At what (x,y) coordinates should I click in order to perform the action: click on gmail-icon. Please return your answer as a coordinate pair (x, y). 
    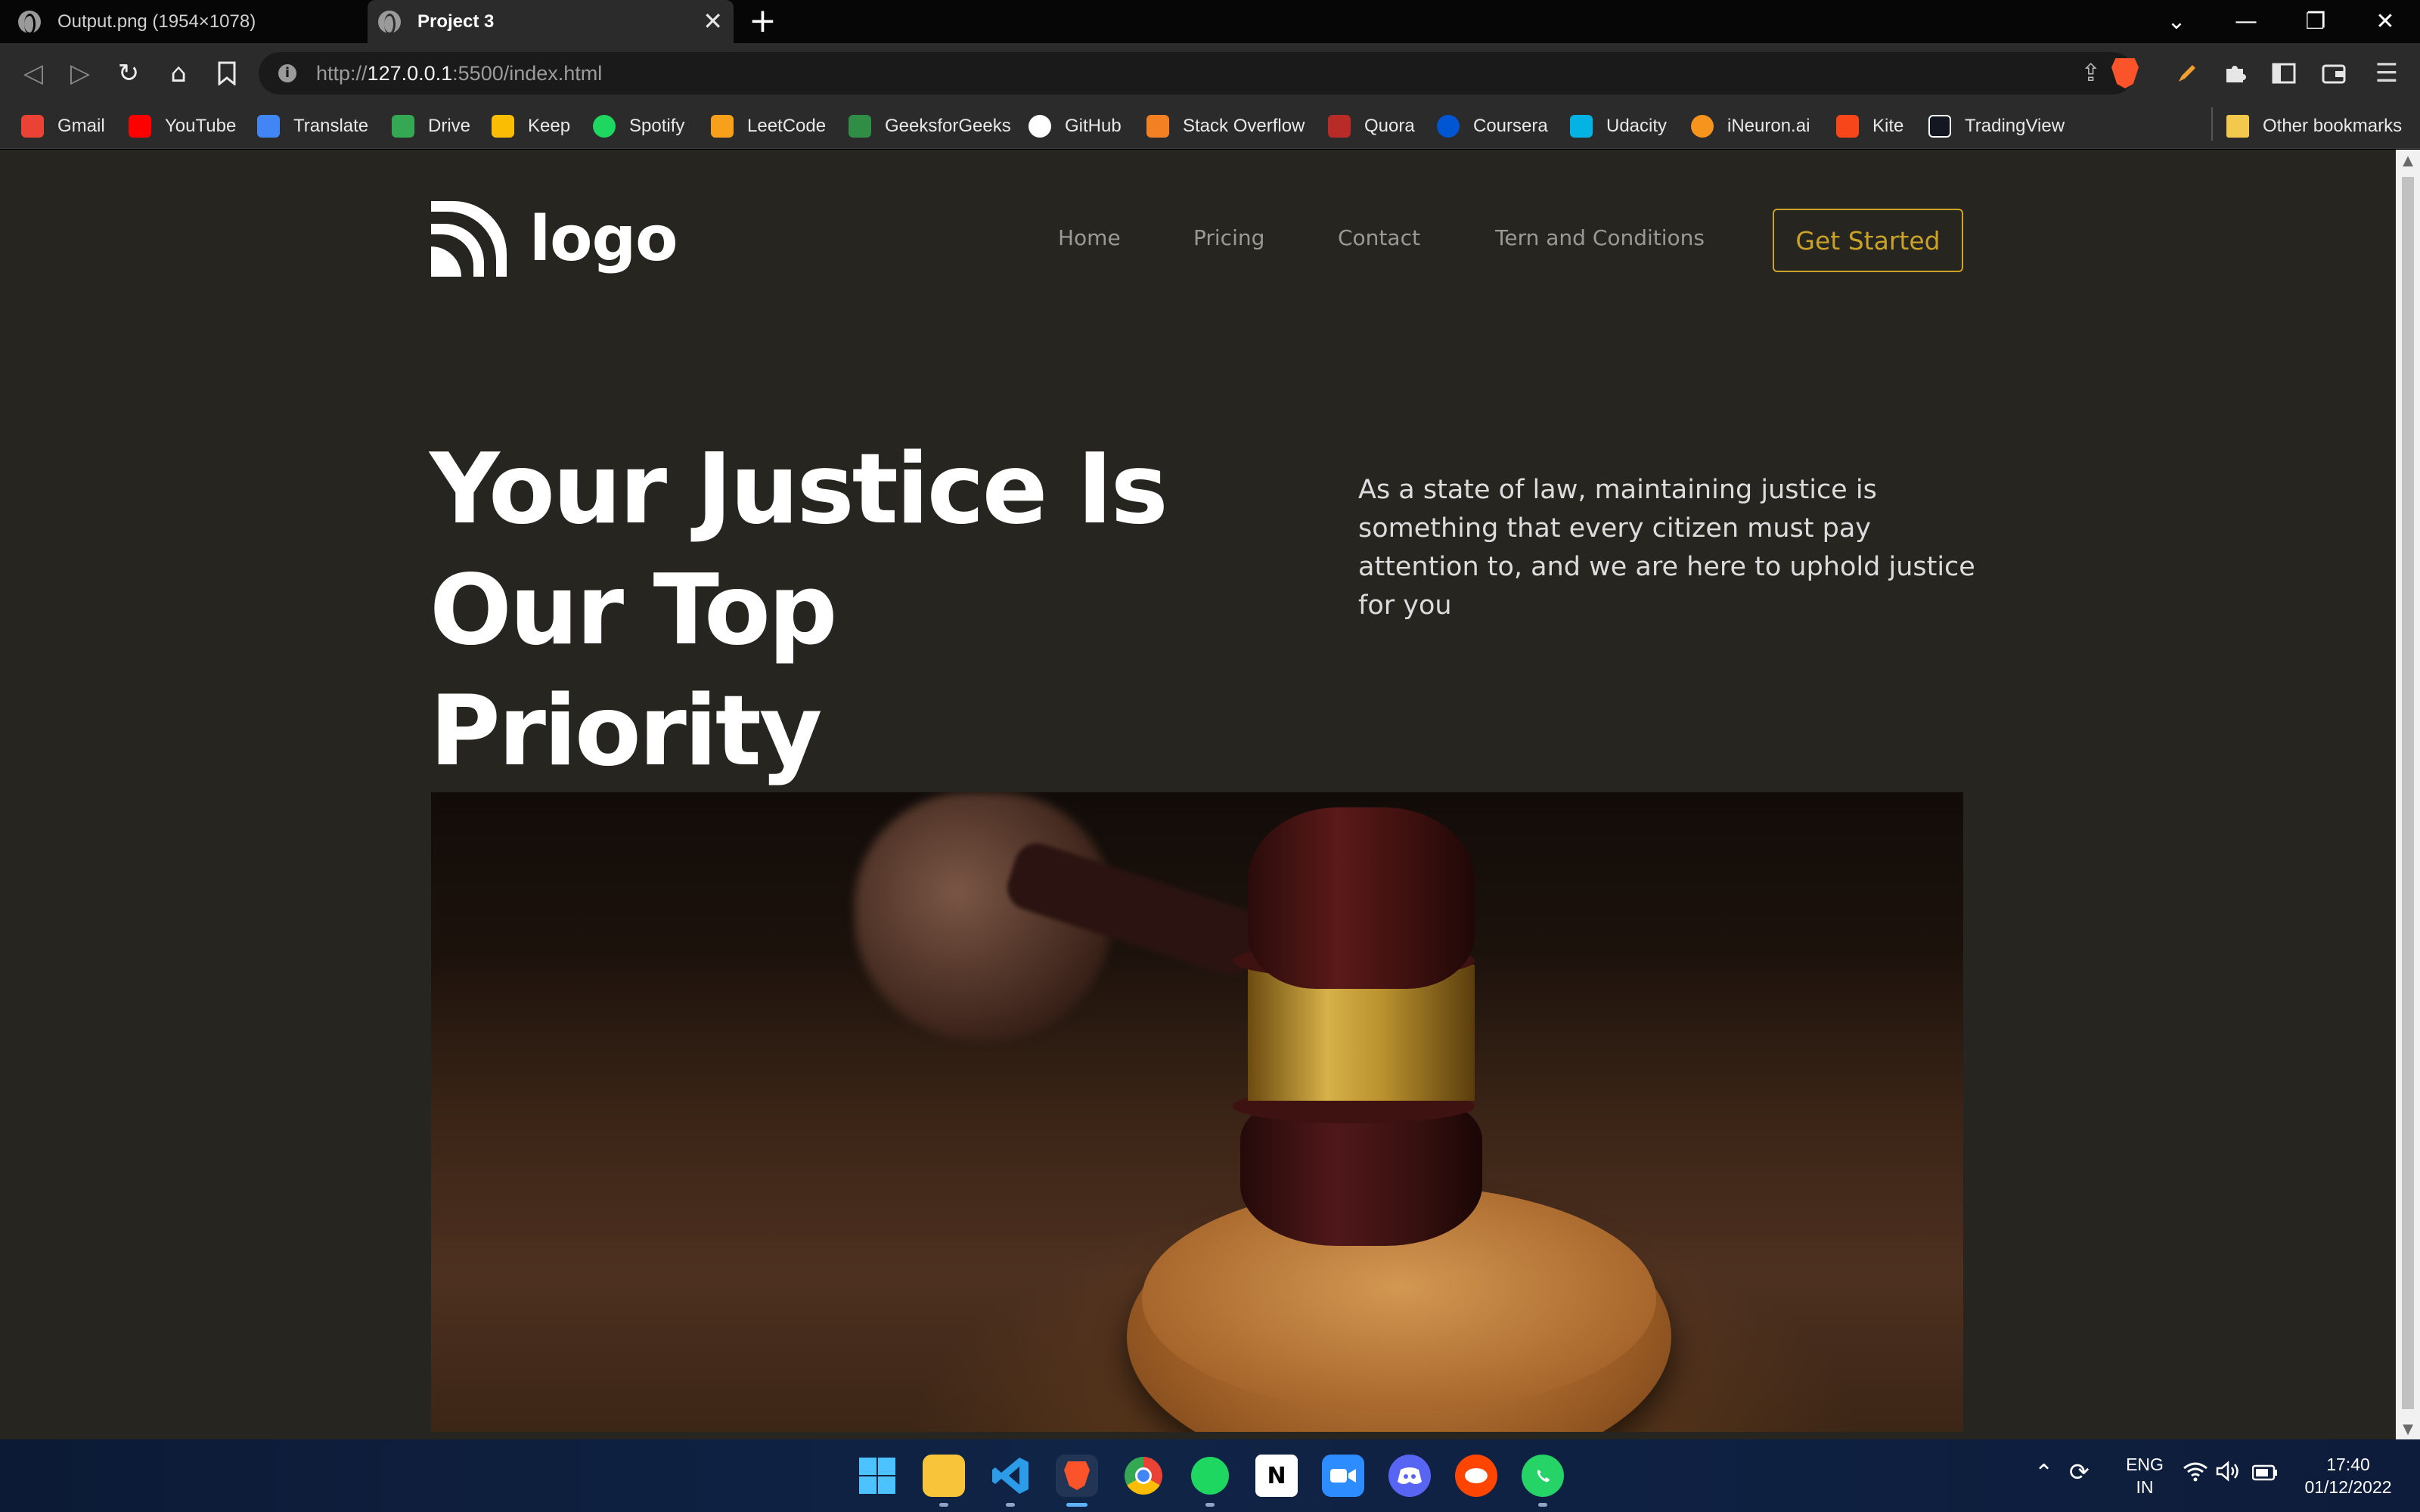
    Looking at the image, I should click on (32, 126).